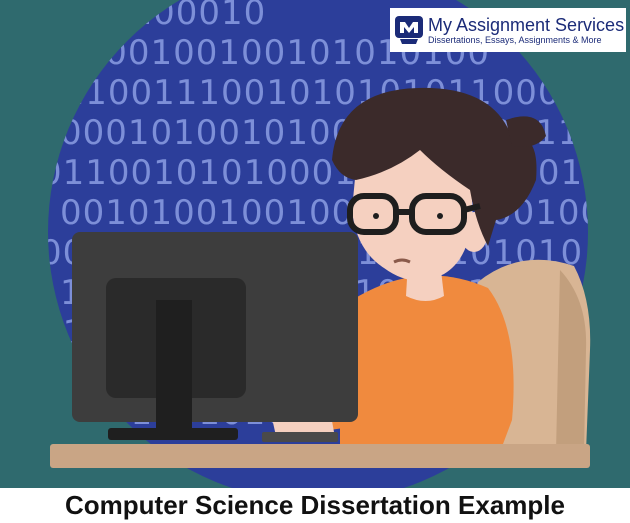  What do you see at coordinates (320, 456) in the screenshot?
I see `desk` at bounding box center [320, 456].